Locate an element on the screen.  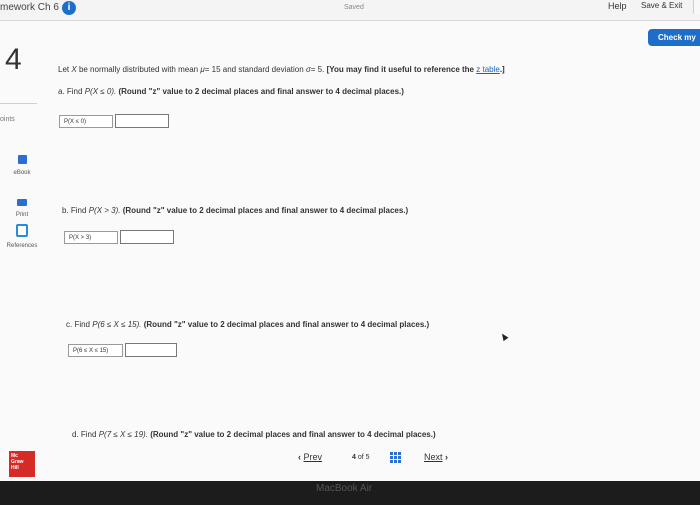
assignment-title: mework Ch 6 is located at coordinates (29, 7).